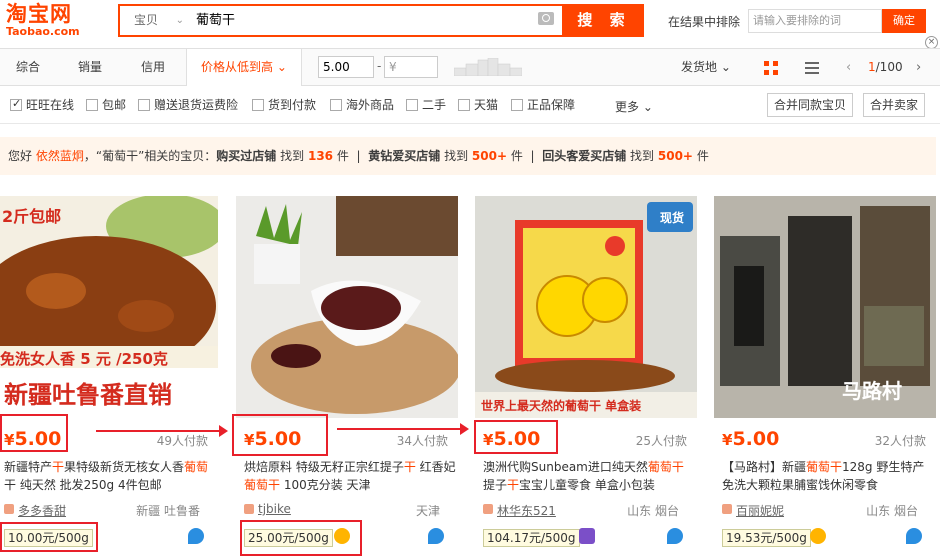 Image resolution: width=940 pixels, height=560 pixels. What do you see at coordinates (894, 105) in the screenshot?
I see `merge-sellers-button: 合并卖家` at bounding box center [894, 105].